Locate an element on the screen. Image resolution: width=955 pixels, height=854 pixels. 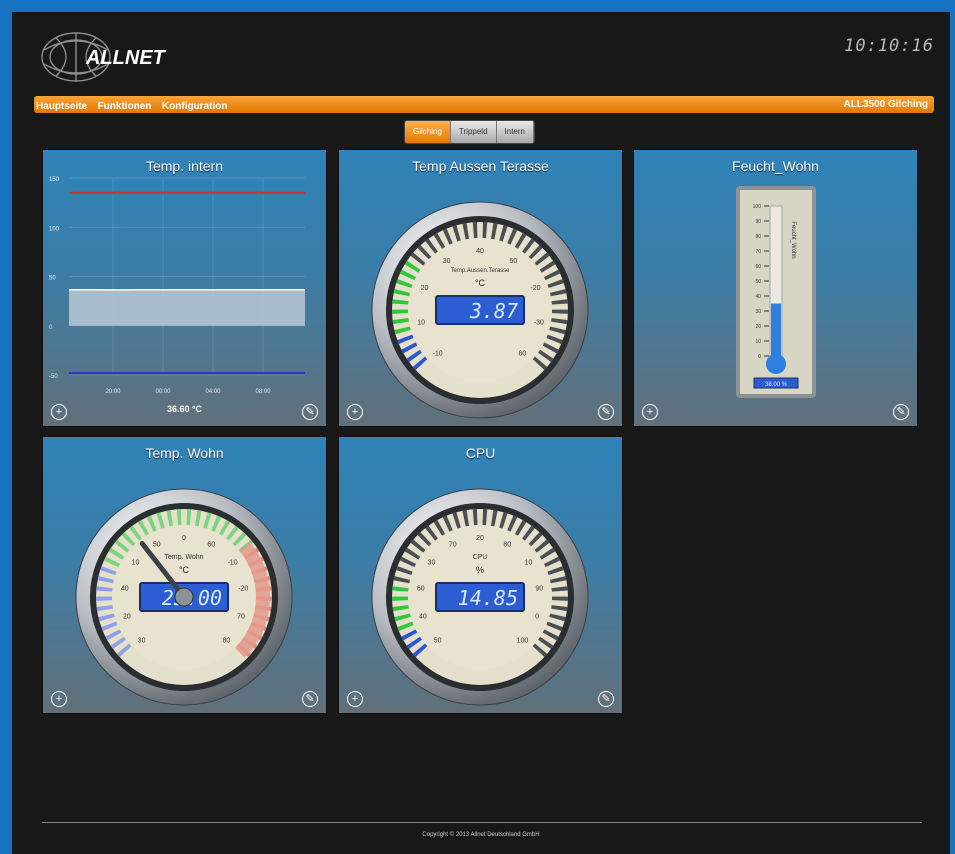
thermometer-tick-label: 80 is located at coordinates (758, 237).